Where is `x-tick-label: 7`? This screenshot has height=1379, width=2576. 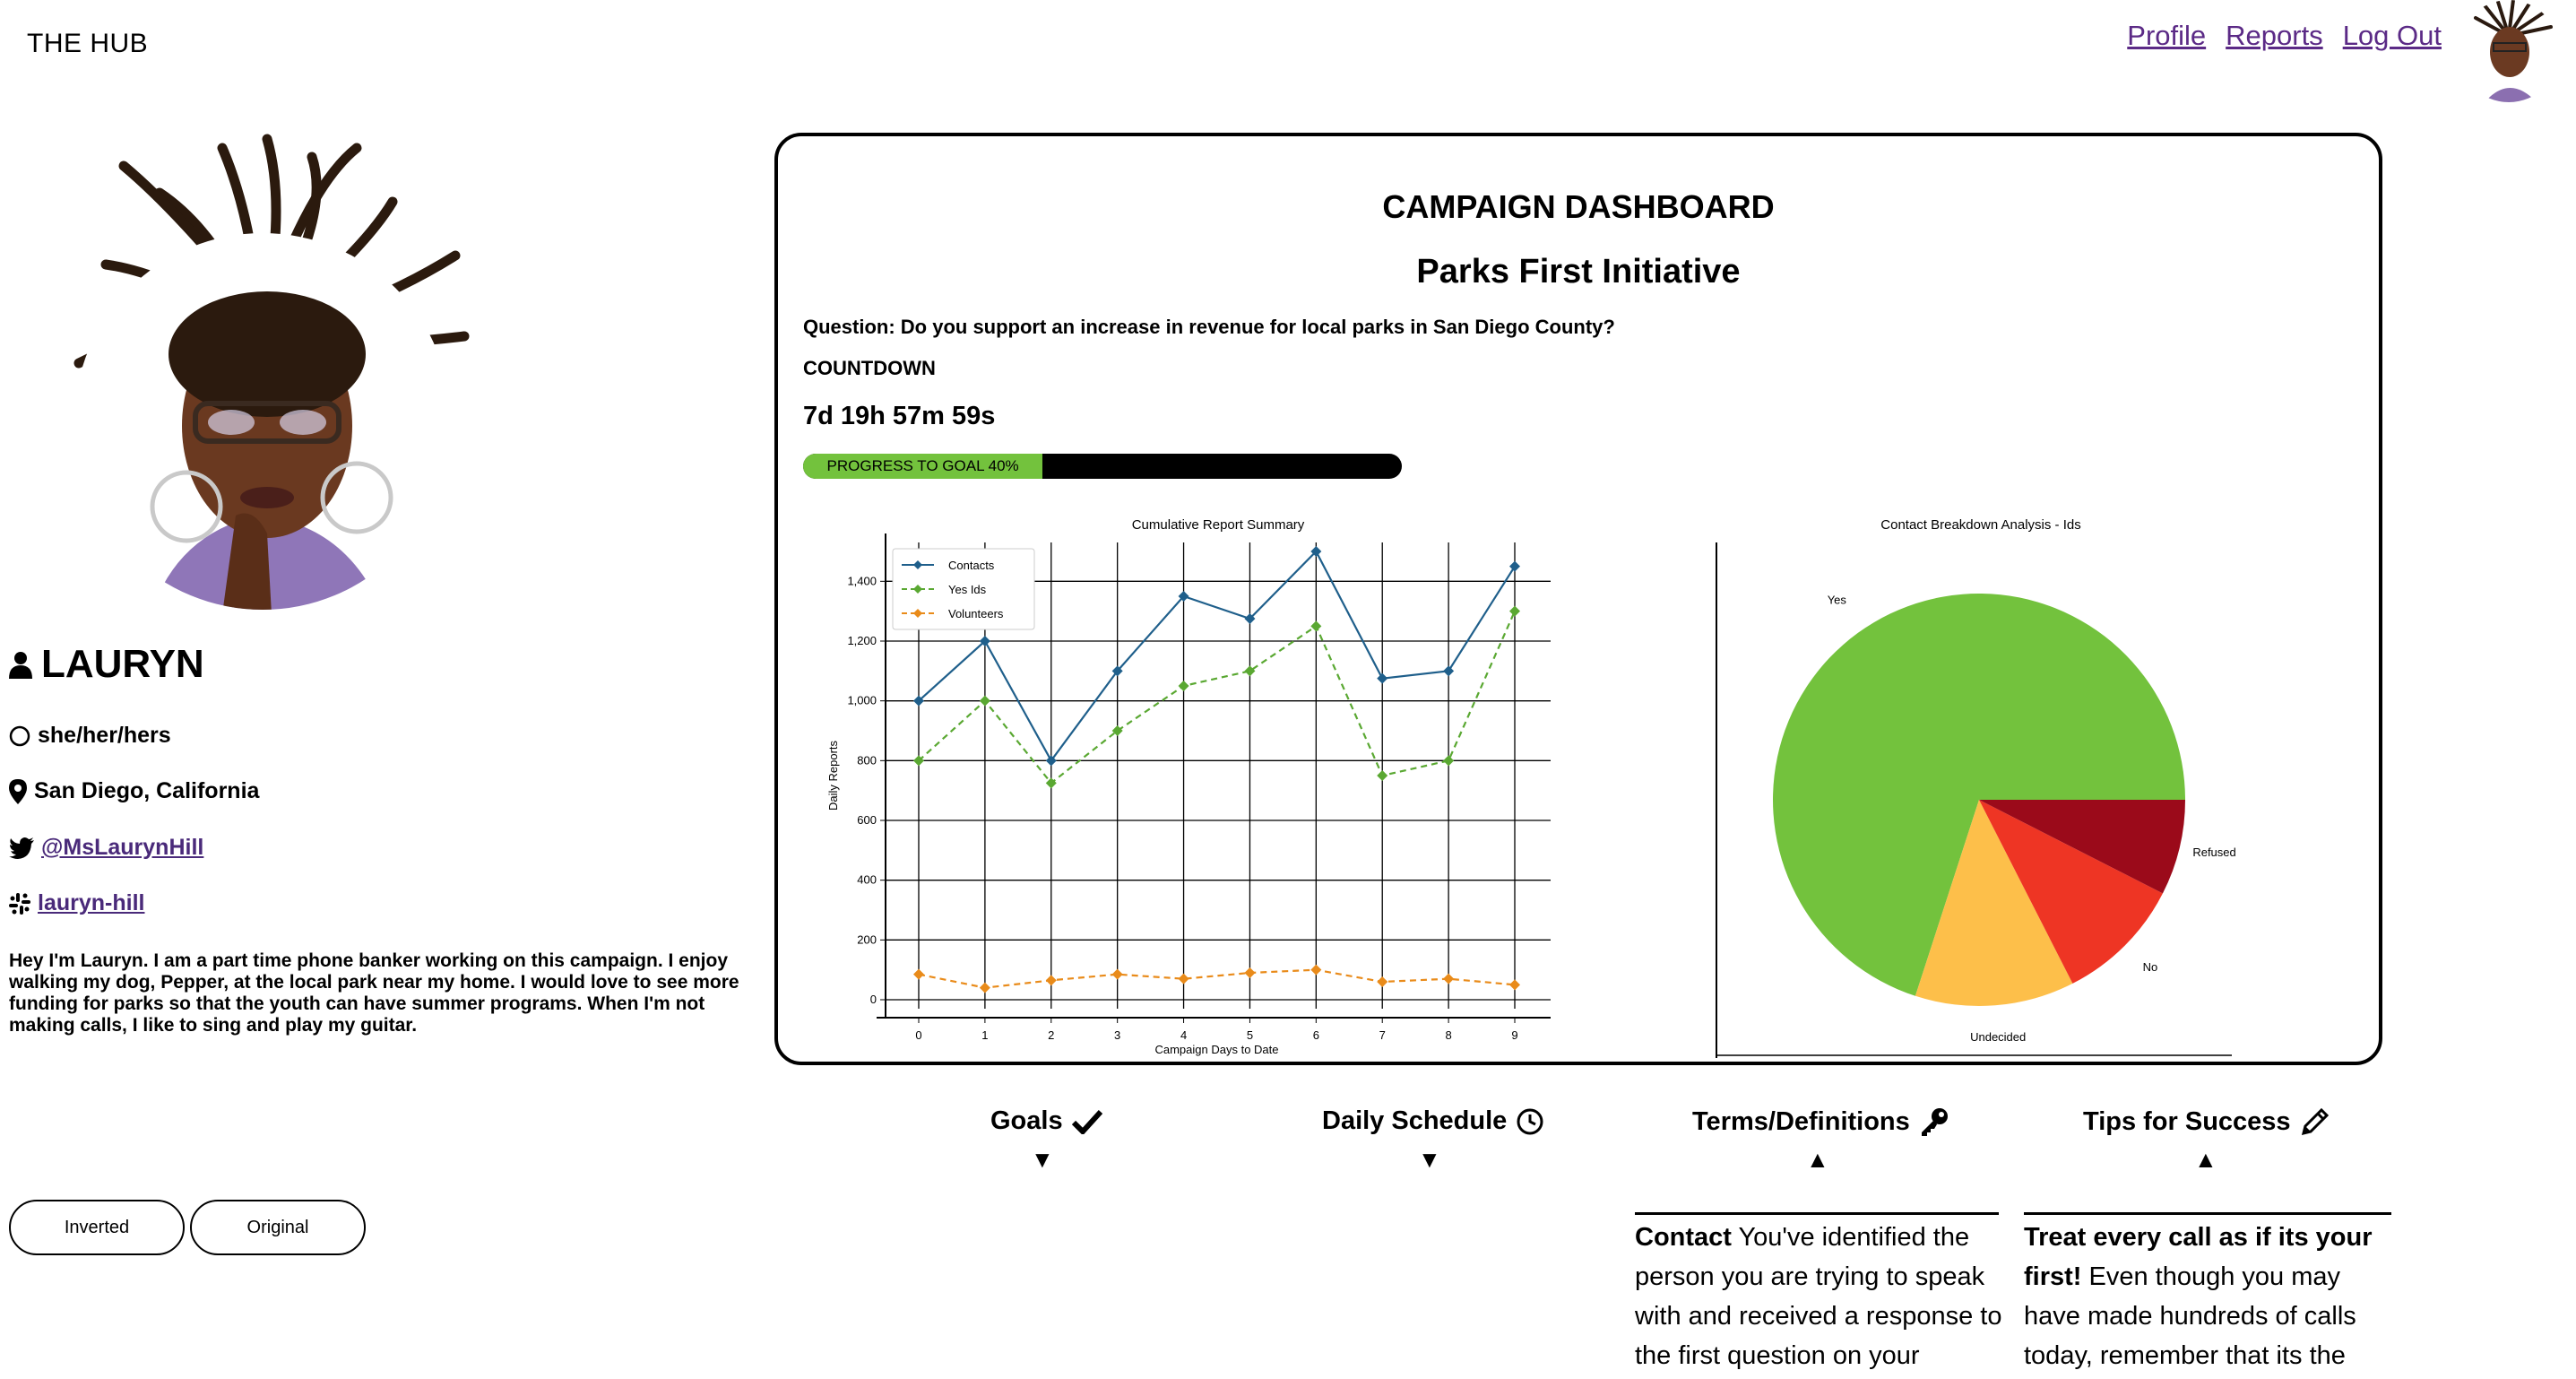 x-tick-label: 7 is located at coordinates (1382, 1035).